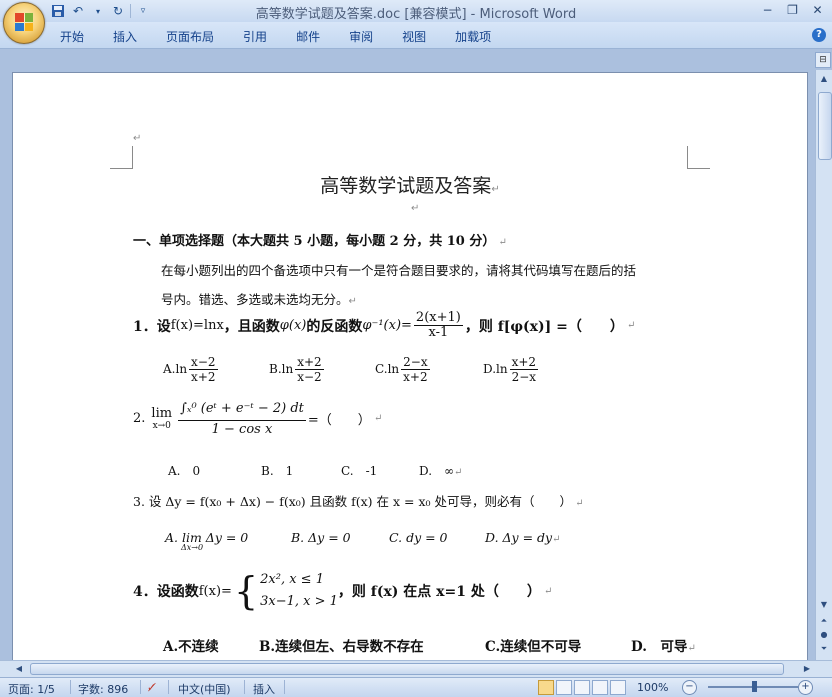 Image resolution: width=832 pixels, height=697 pixels. What do you see at coordinates (151, 687) in the screenshot?
I see `proofing-icon: ✓̸` at bounding box center [151, 687].